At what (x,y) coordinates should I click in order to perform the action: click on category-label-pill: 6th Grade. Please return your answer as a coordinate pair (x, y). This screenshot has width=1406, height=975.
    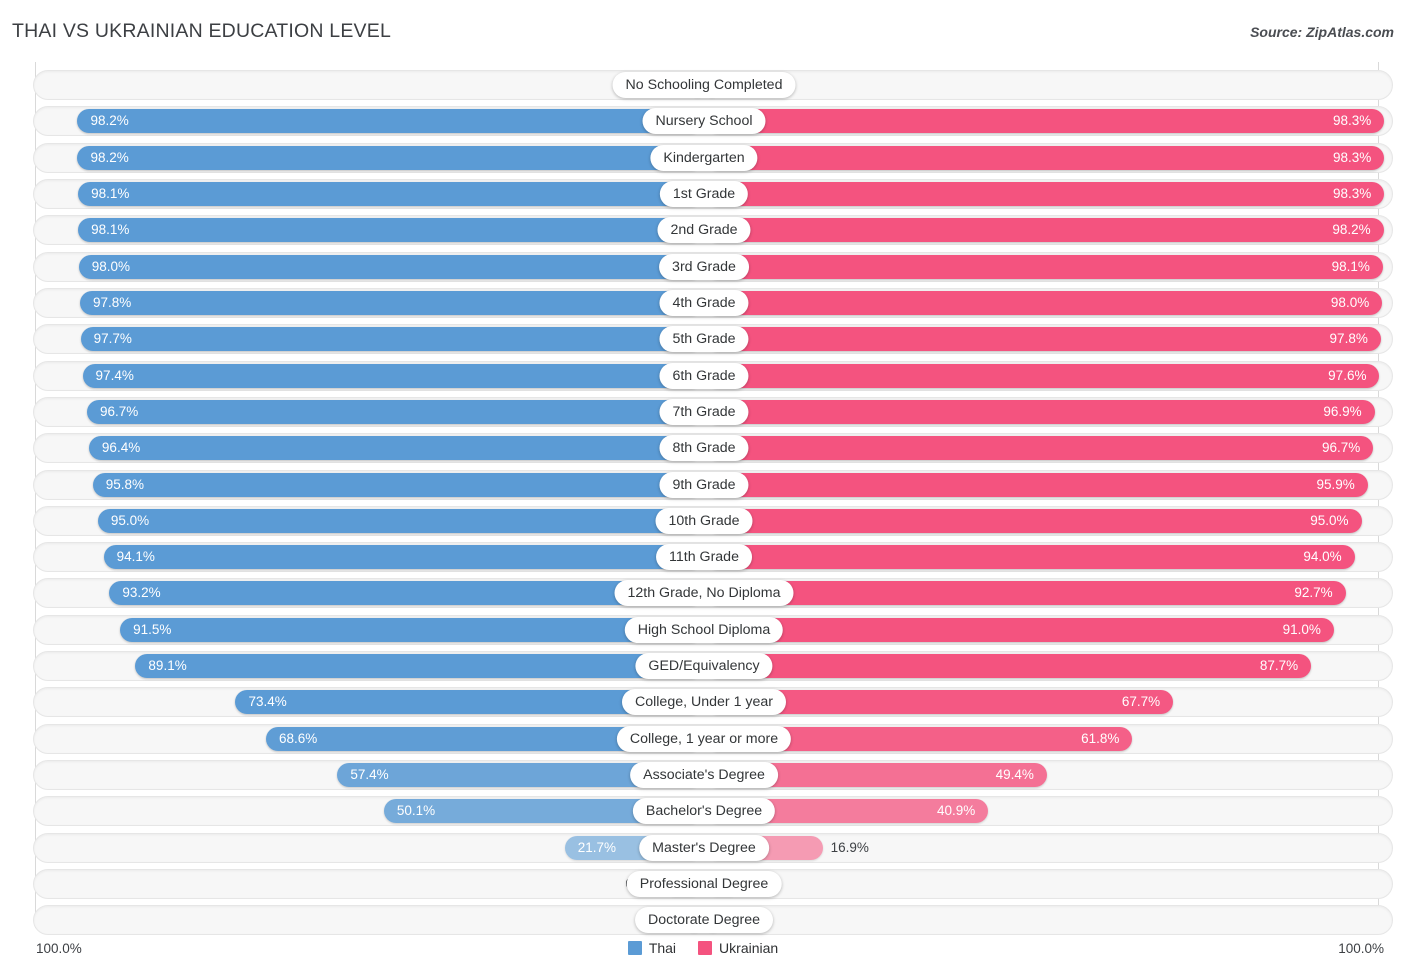
    Looking at the image, I should click on (704, 375).